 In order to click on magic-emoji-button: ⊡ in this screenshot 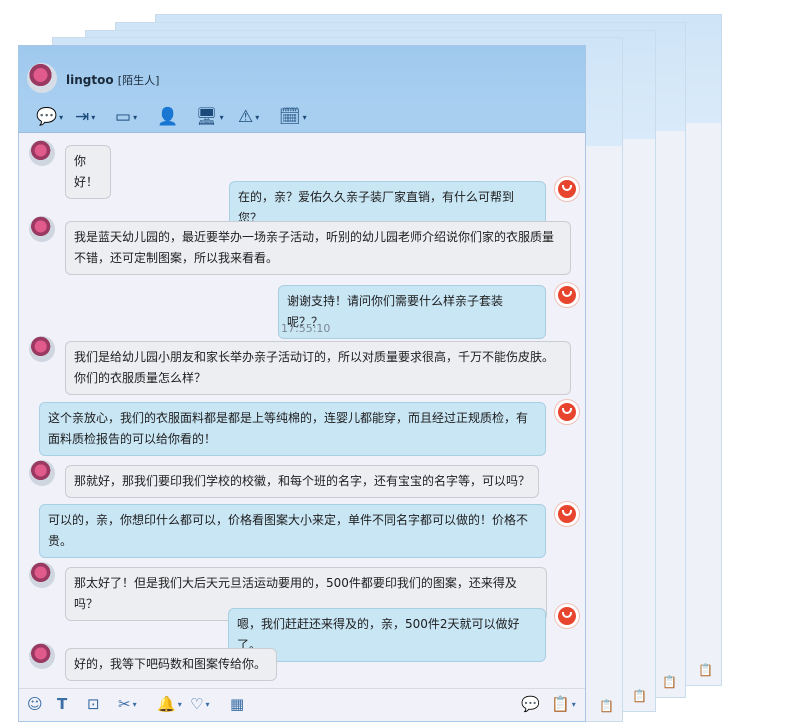, I will do `click(93, 704)`.